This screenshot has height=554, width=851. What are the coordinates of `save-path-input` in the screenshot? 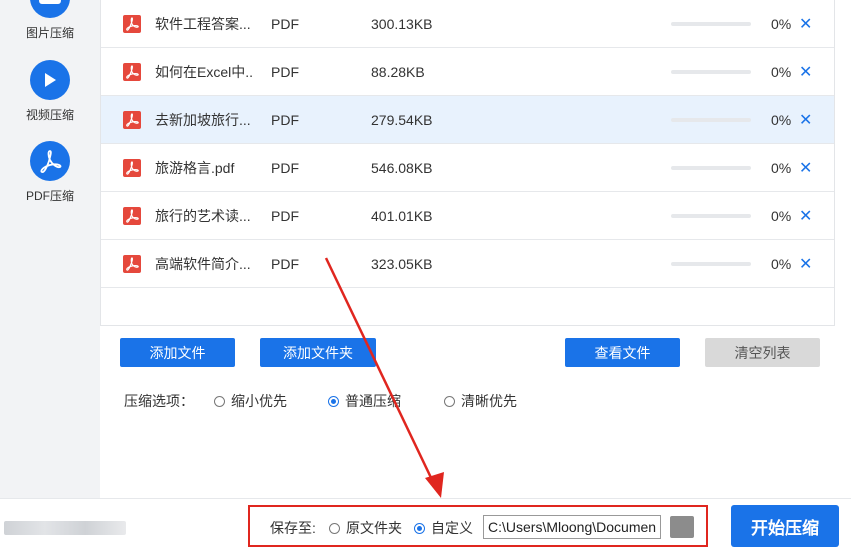 It's located at (572, 527).